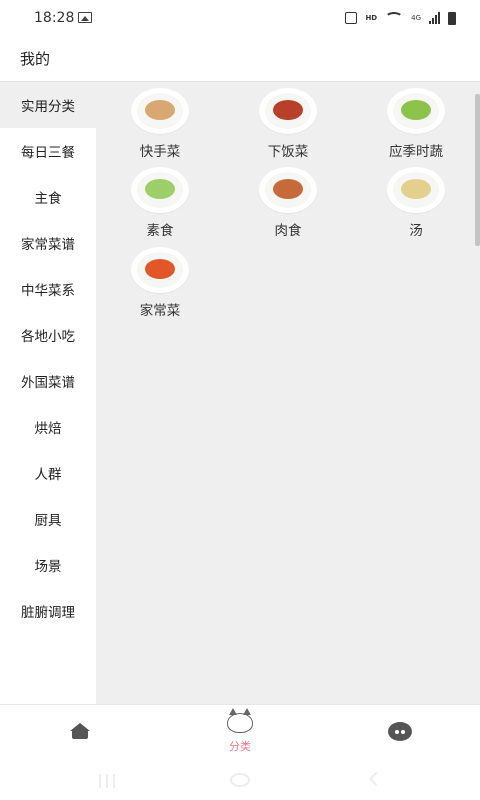  I want to click on signal-icon, so click(434, 18).